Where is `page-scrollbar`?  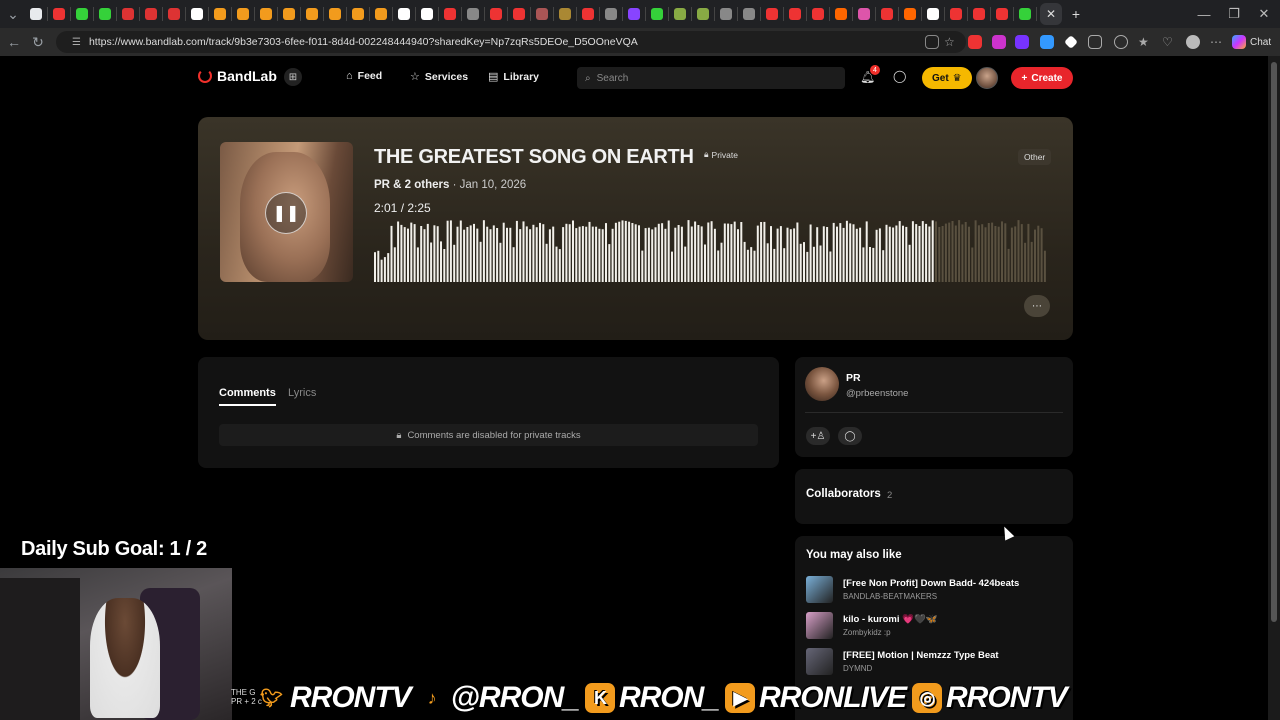
page-scrollbar is located at coordinates (1274, 388).